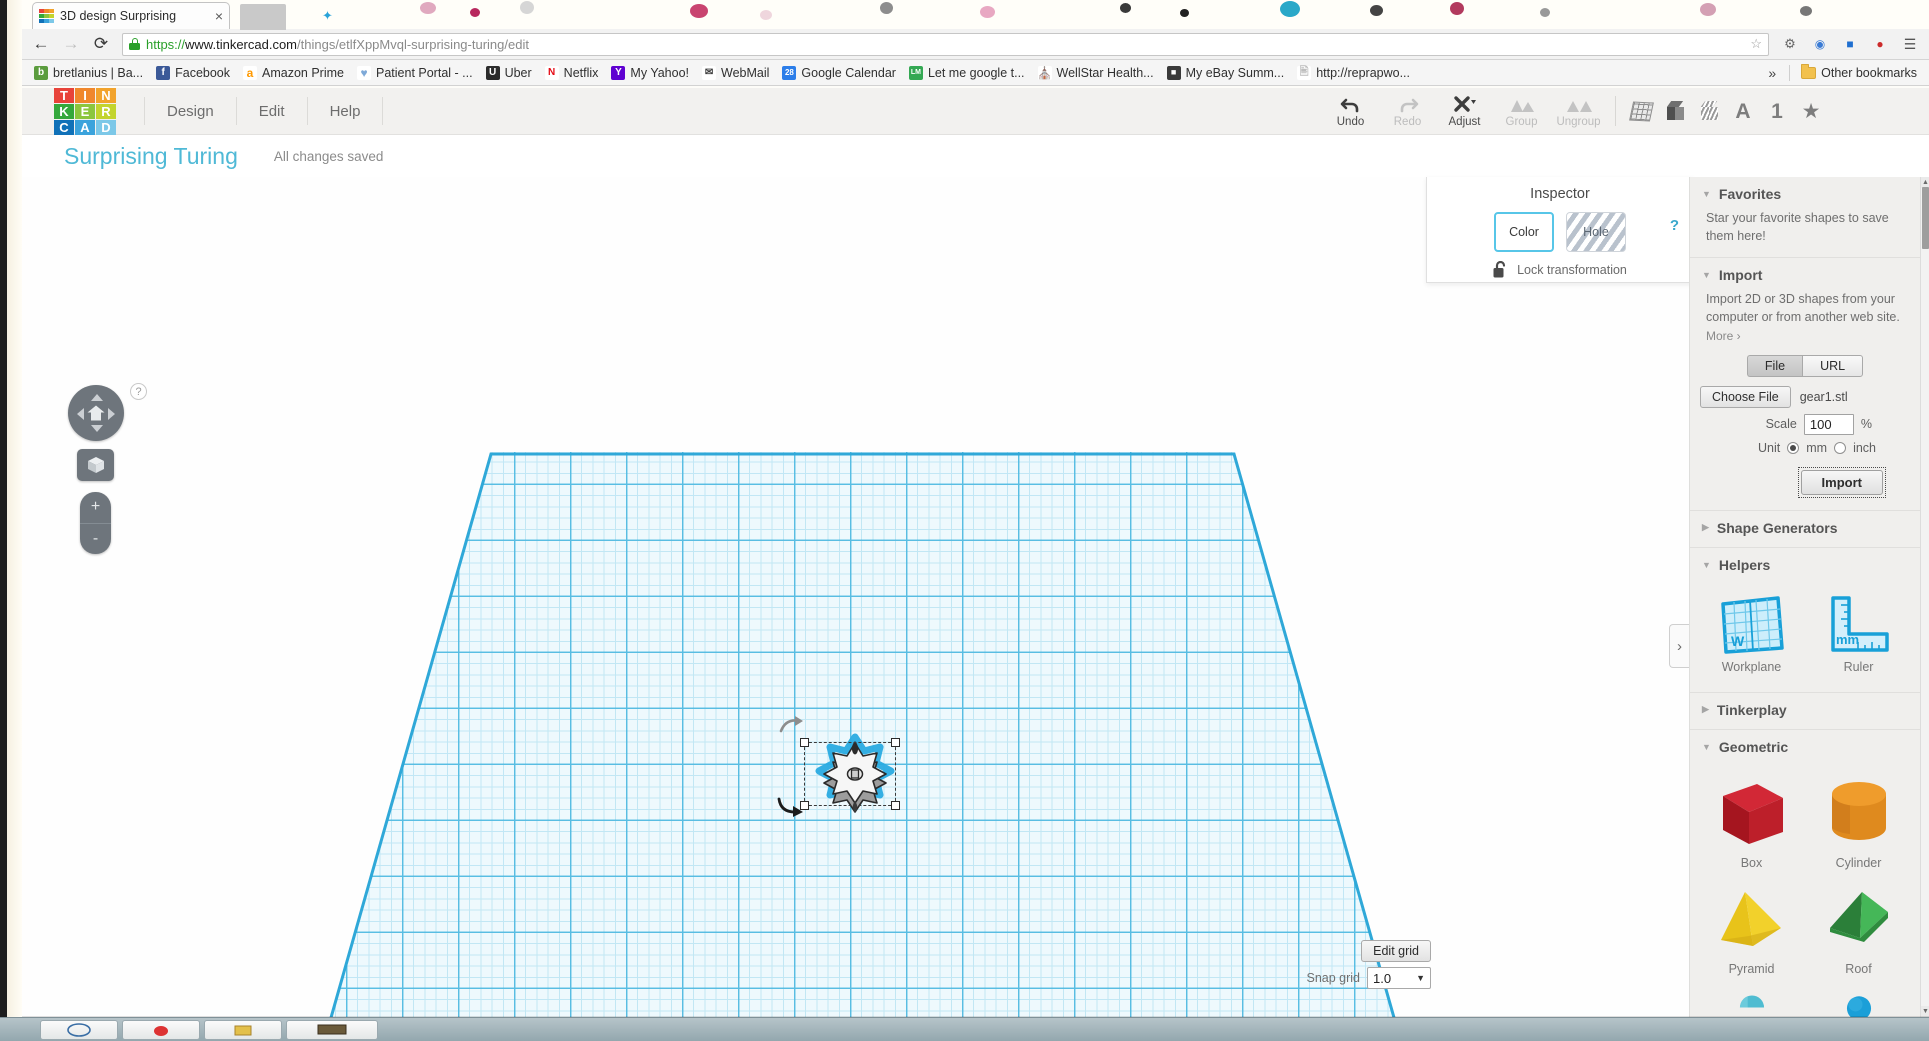  Describe the element at coordinates (1840, 447) in the screenshot. I see `unit-inch-radio` at that location.